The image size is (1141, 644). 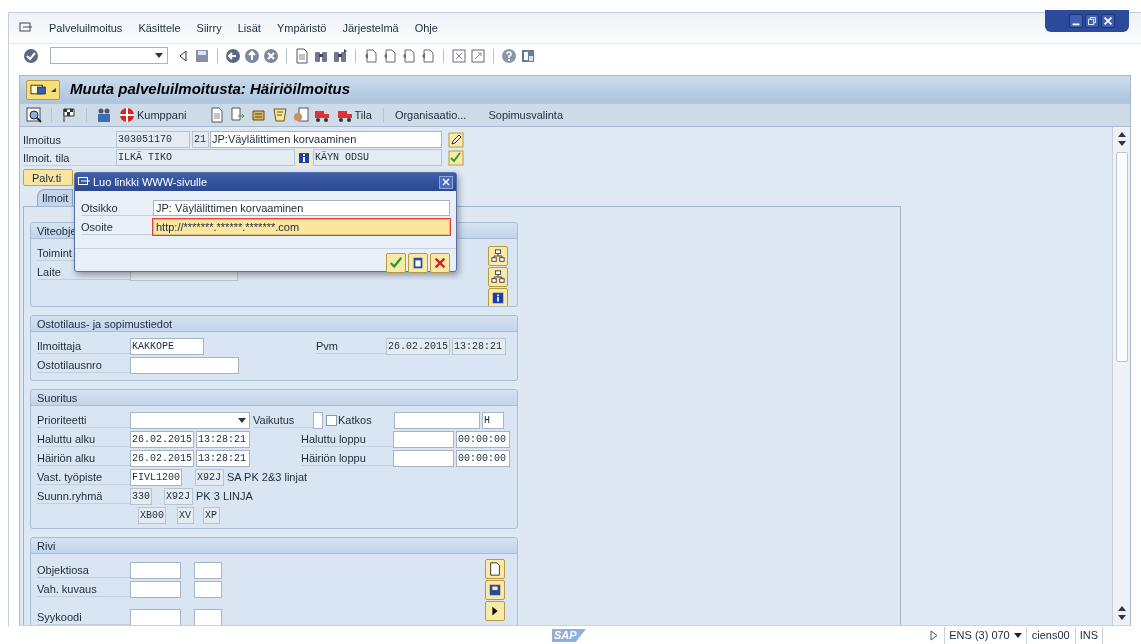 I want to click on group-title: Ostotilaus- ja sopimustiedot, so click(x=274, y=324).